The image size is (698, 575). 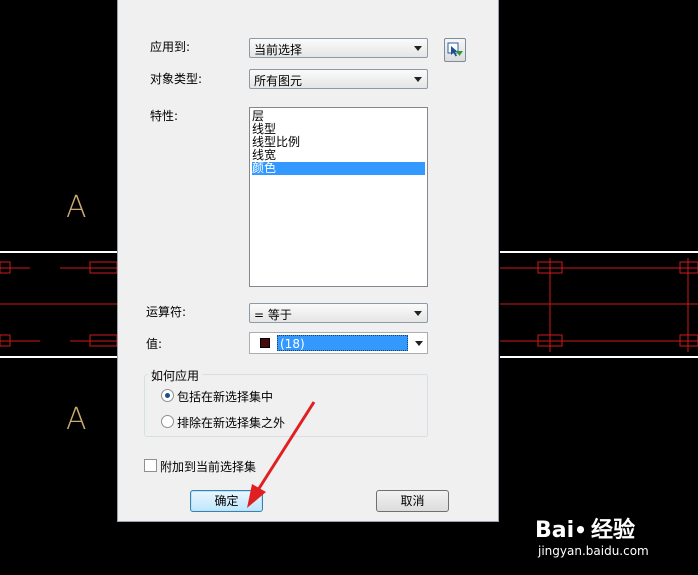 I want to click on watermark-url: jingyan.baidu.com, so click(x=593, y=551).